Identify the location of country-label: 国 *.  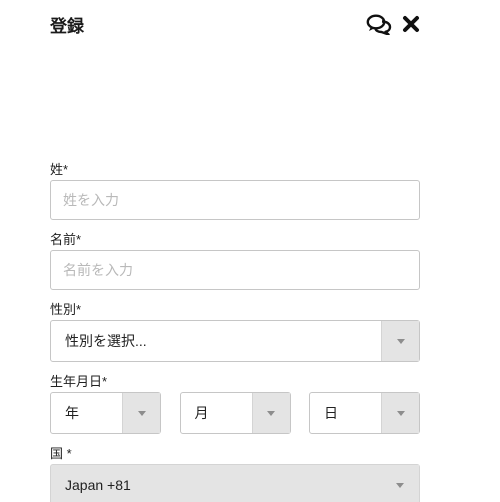
(61, 453).